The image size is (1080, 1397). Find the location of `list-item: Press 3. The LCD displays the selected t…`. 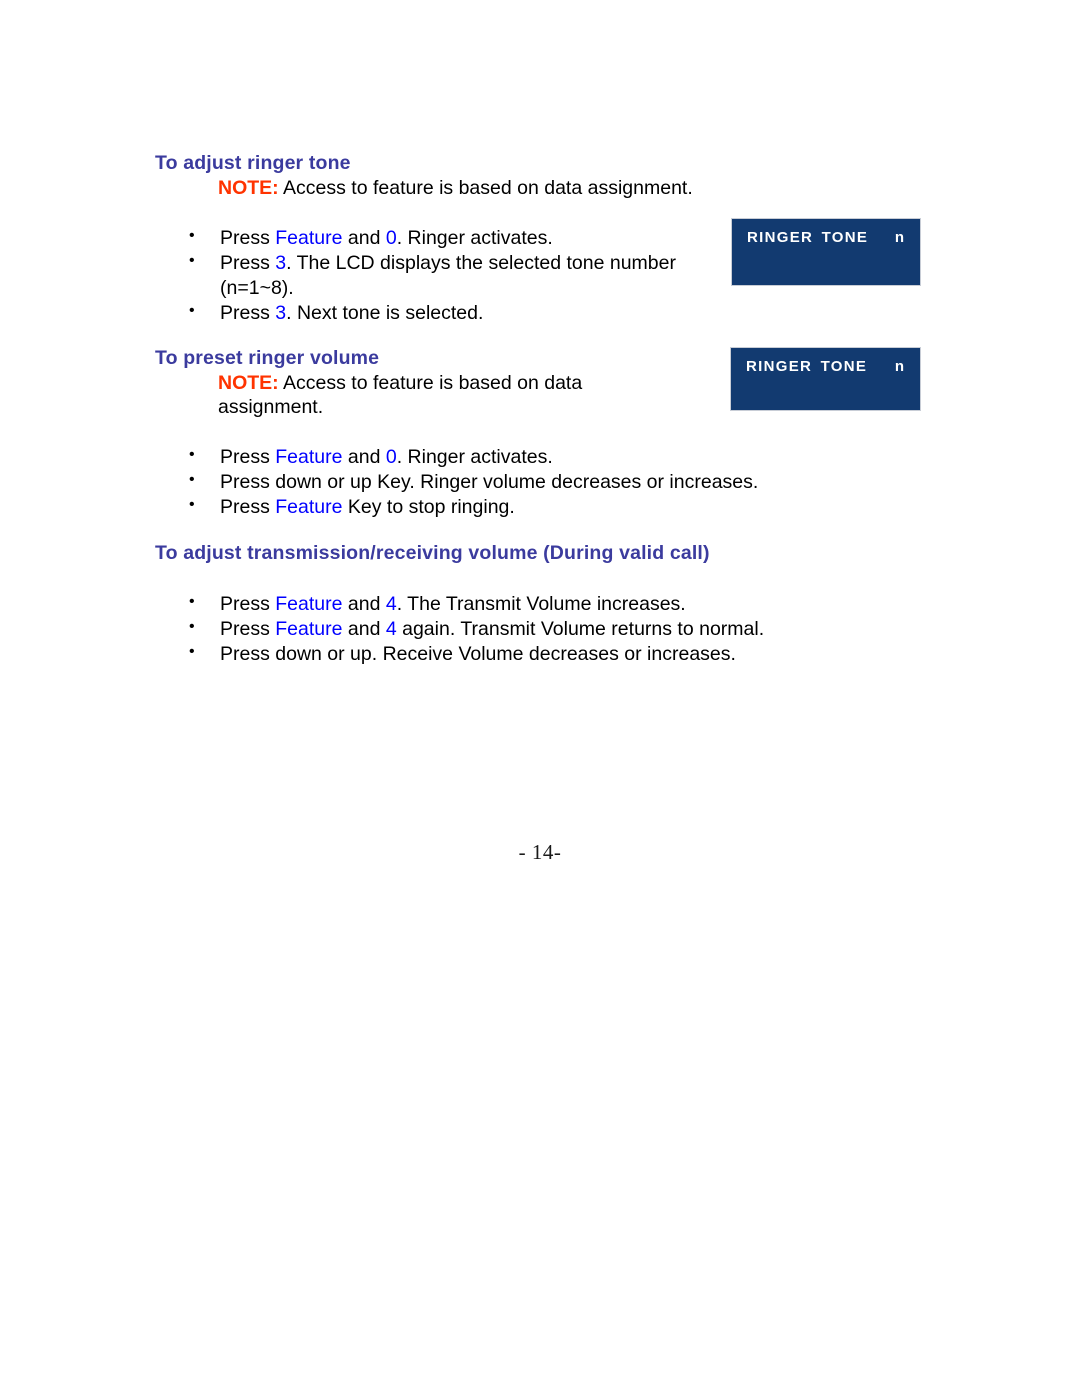

list-item: Press 3. The LCD displays the selected t… is located at coordinates (465, 274).